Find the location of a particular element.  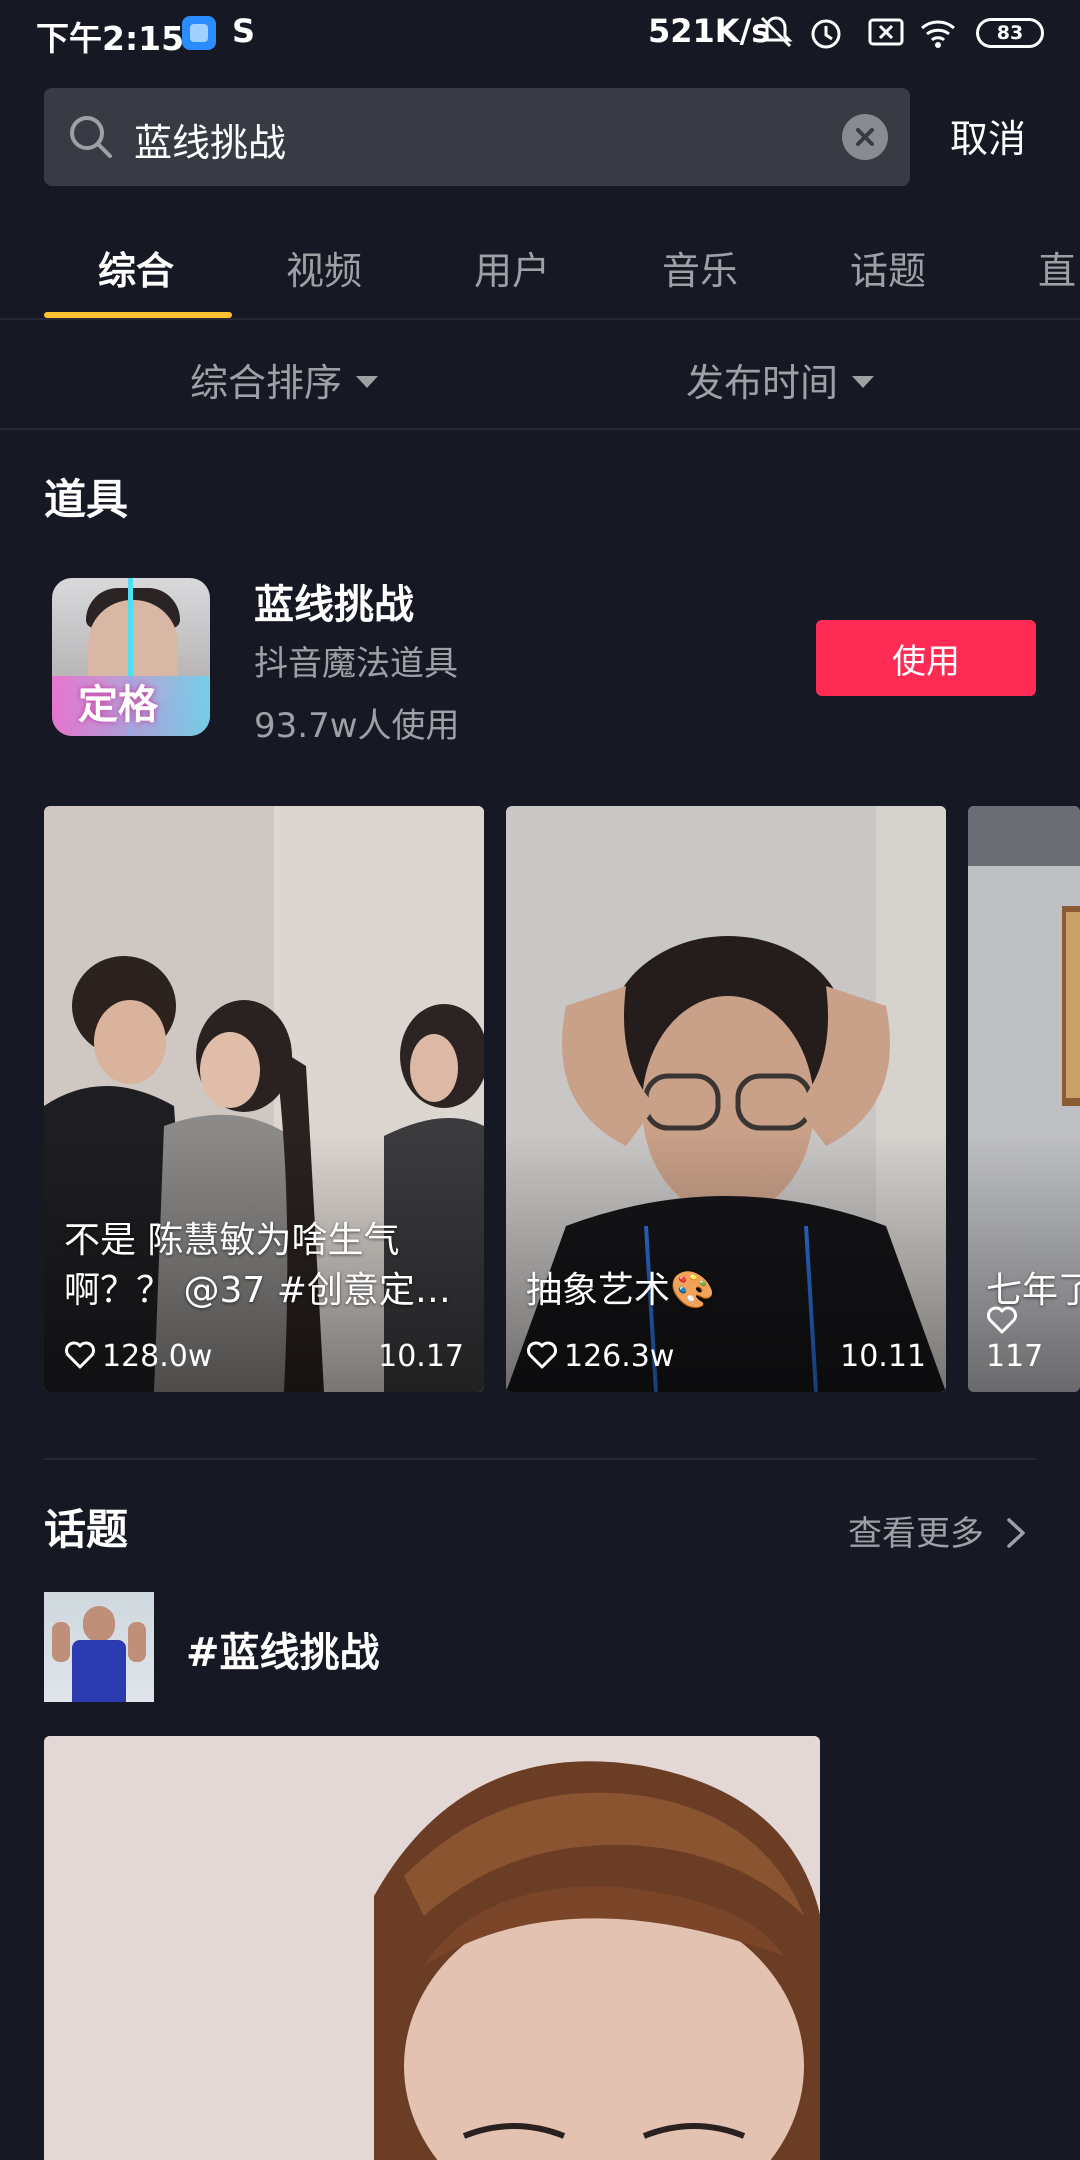

search-icon is located at coordinates (91, 137).